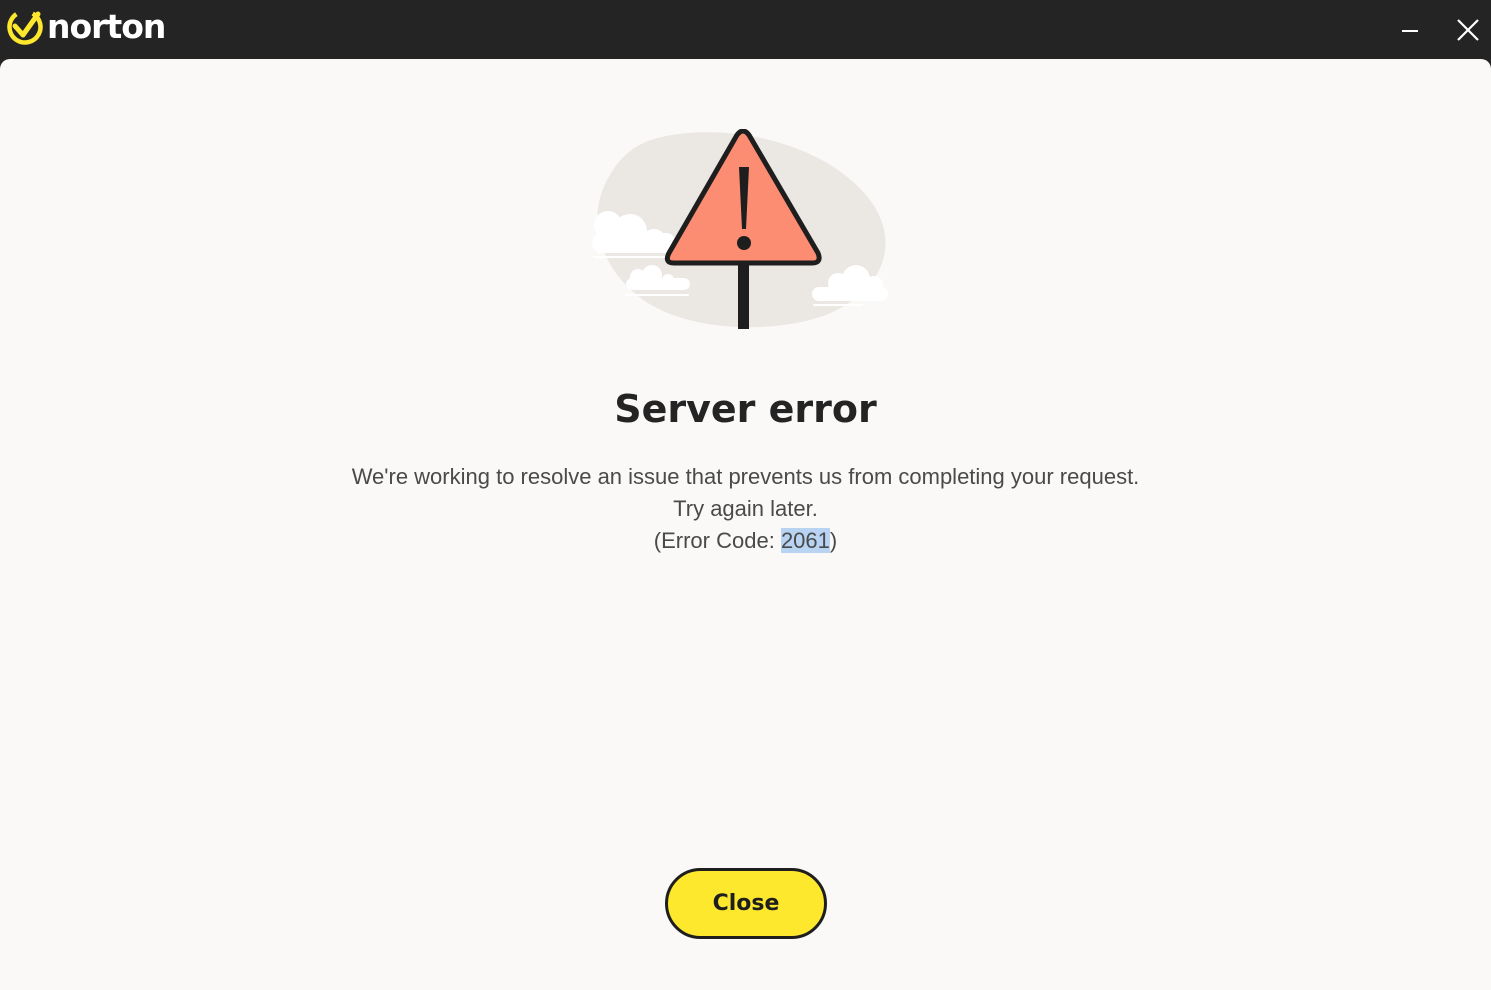 The height and width of the screenshot is (990, 1491). I want to click on norton-check-icon, so click(25, 27).